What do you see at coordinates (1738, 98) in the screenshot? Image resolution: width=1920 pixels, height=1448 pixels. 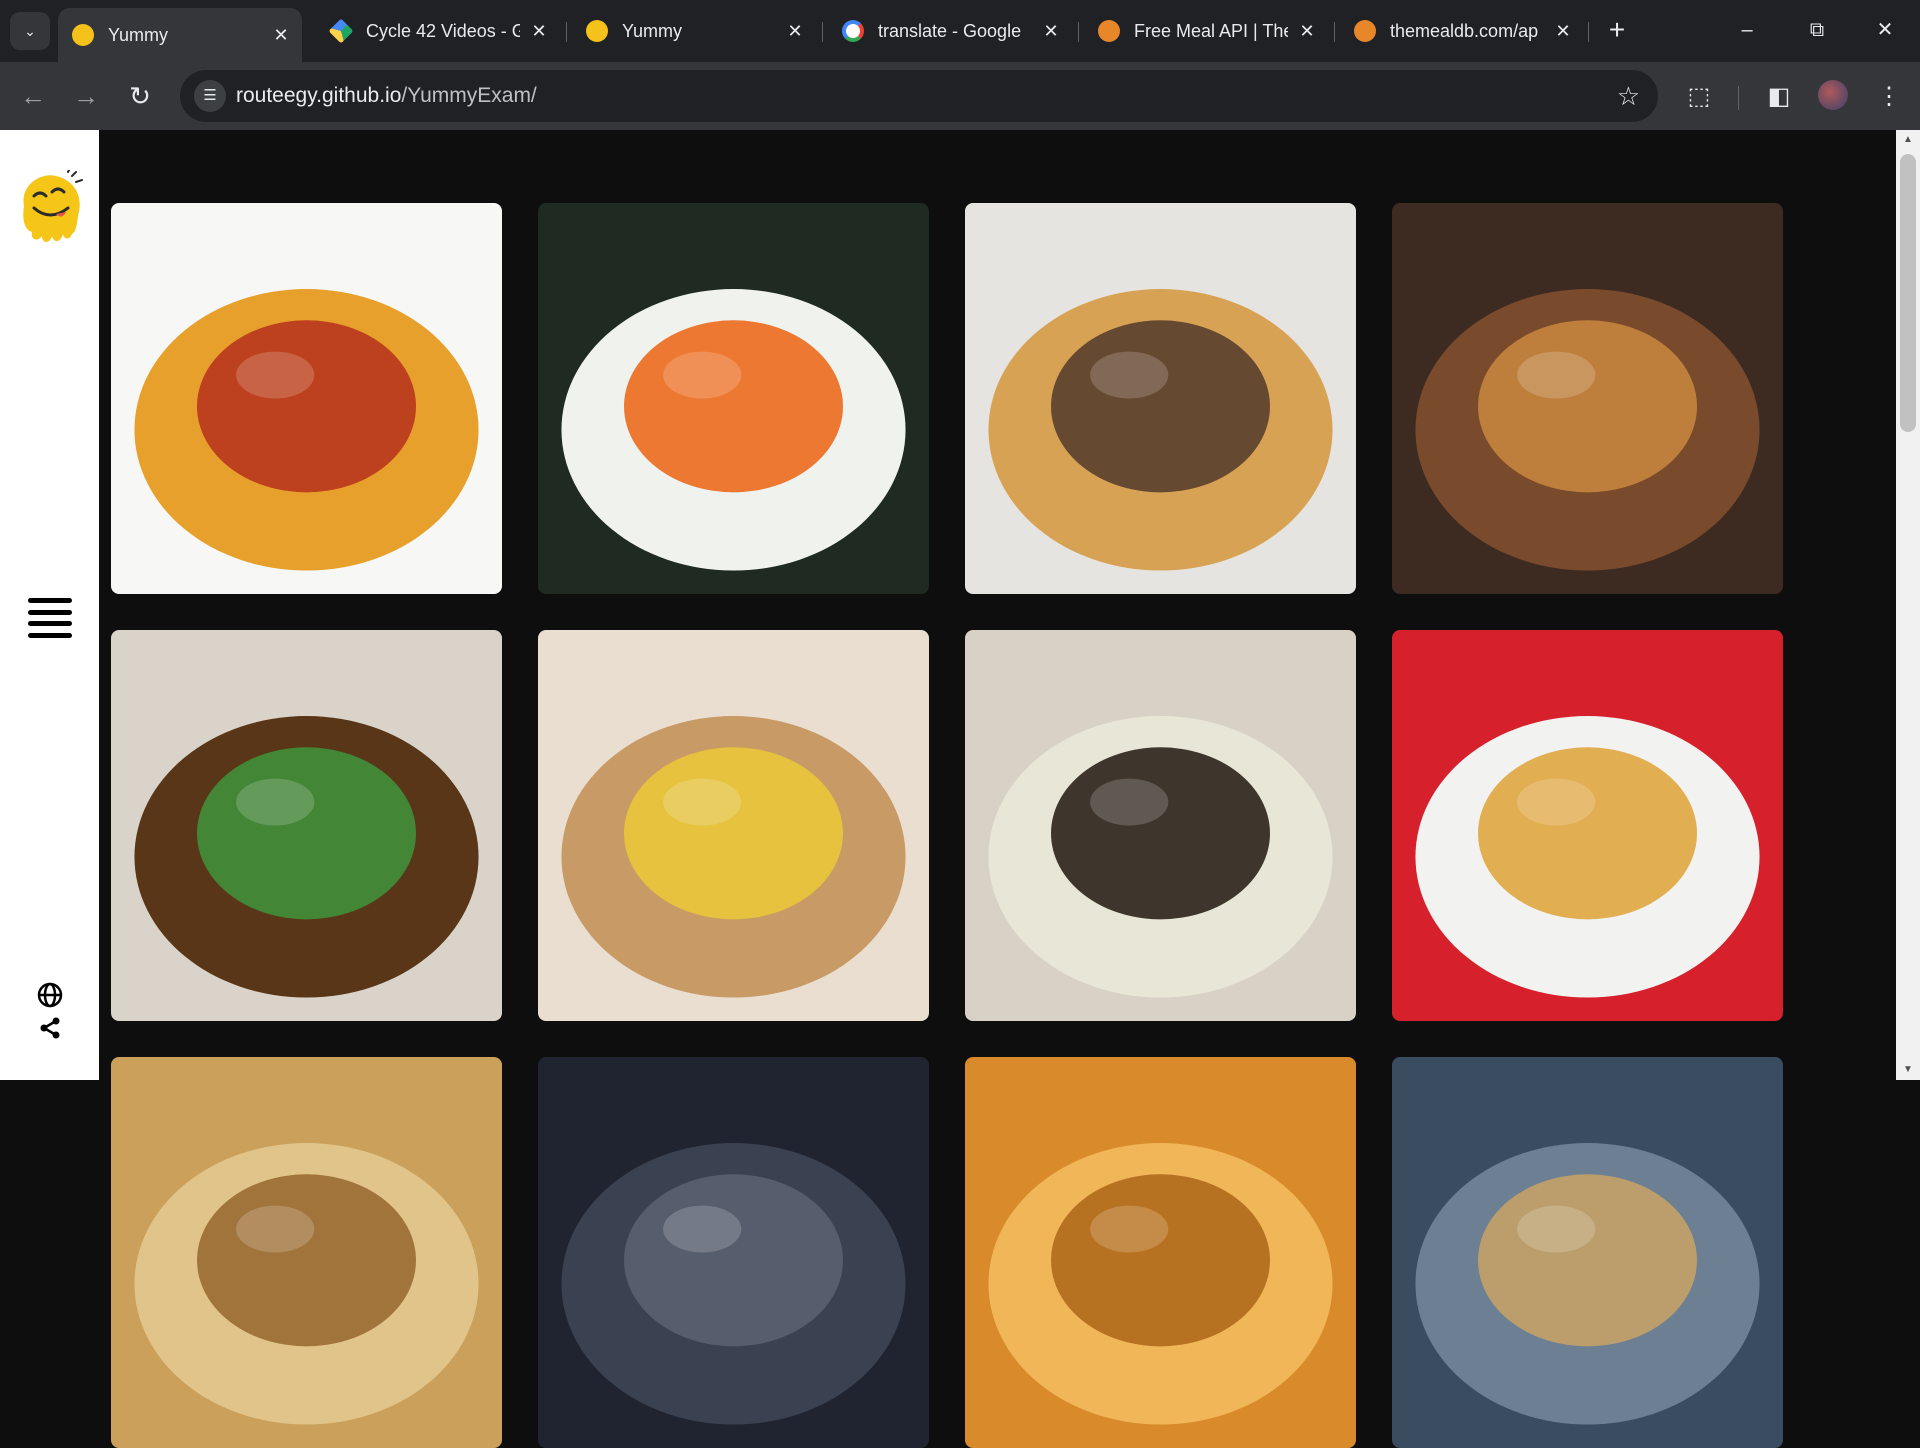 I see `toolbar-divider` at bounding box center [1738, 98].